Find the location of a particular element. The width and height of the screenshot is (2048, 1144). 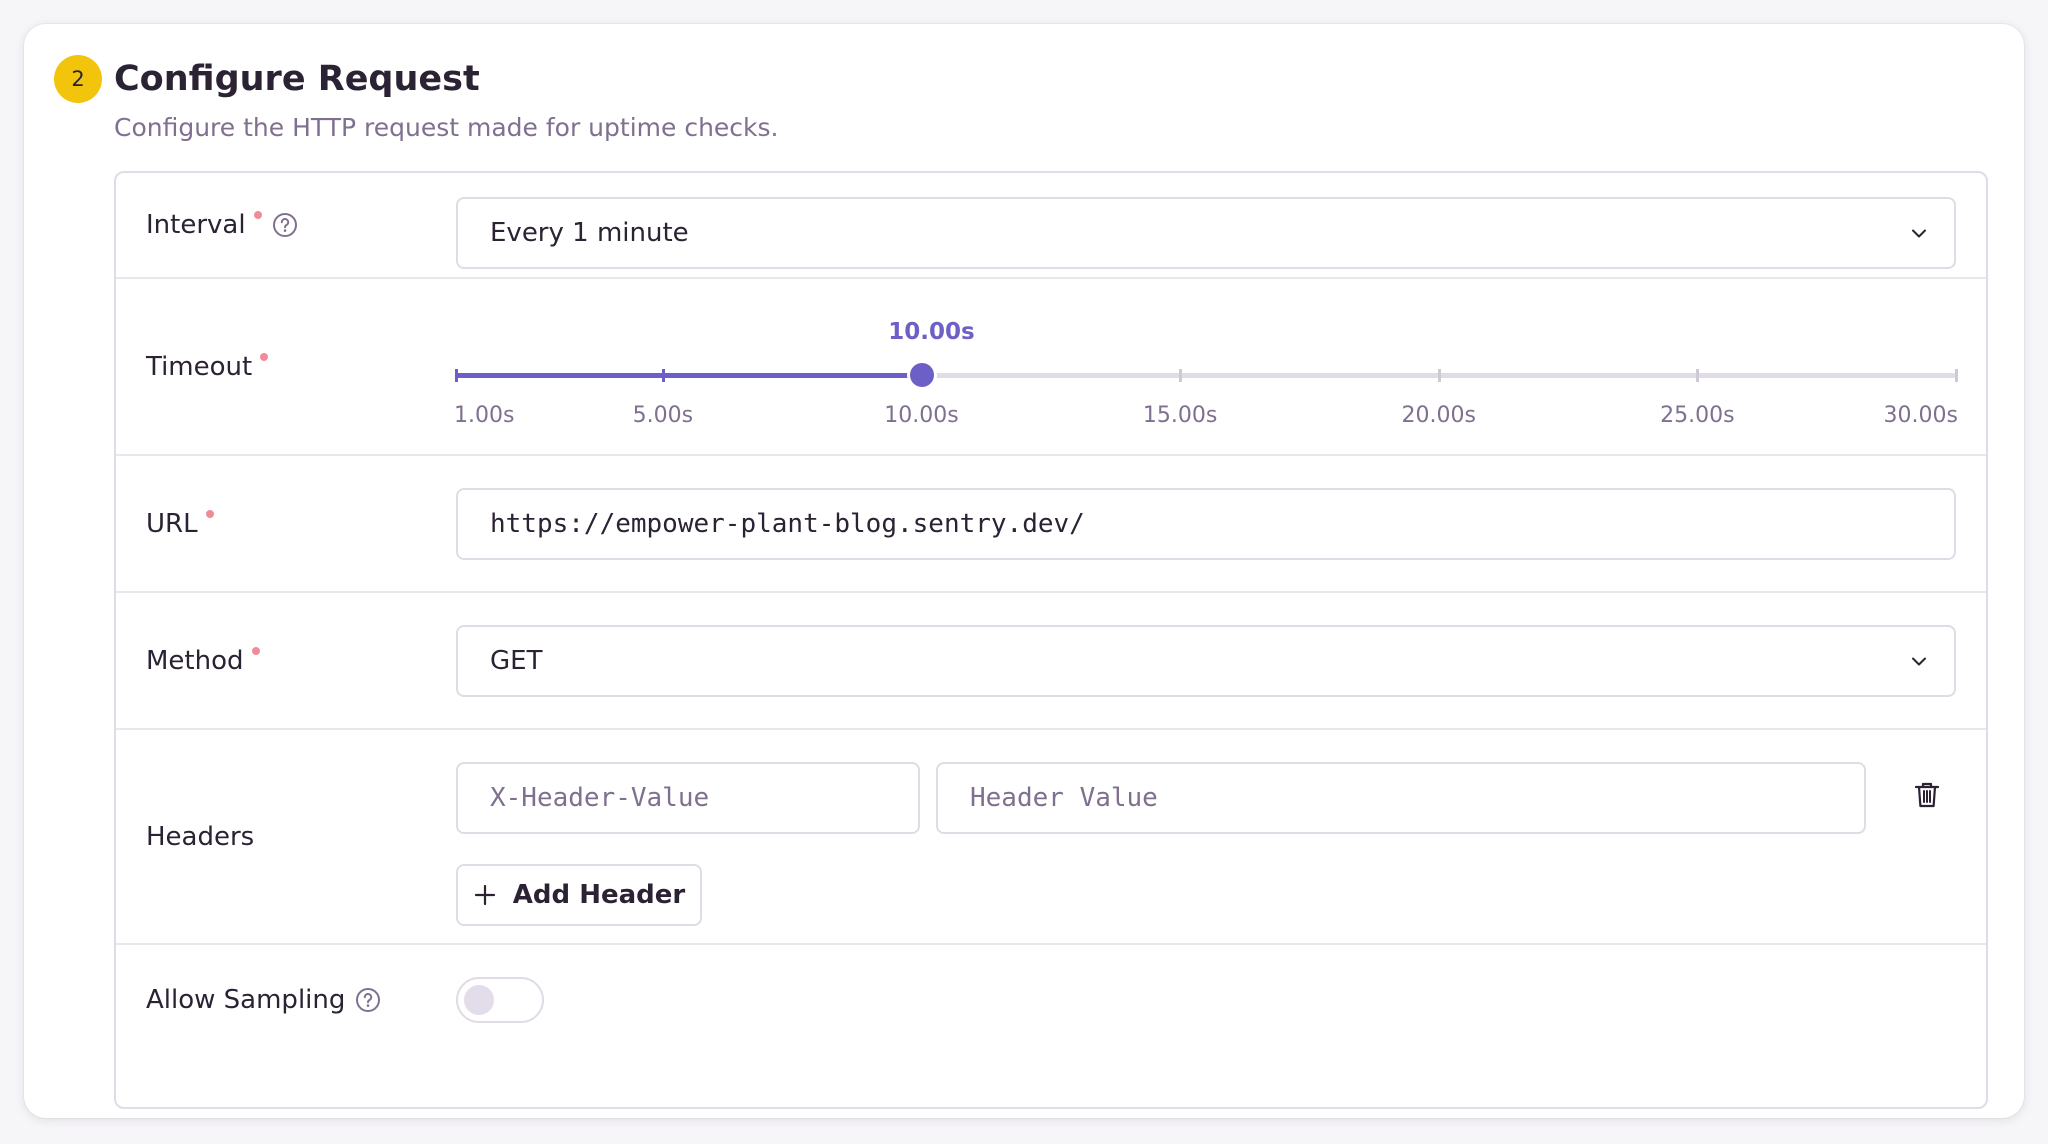

interval-row: Interval Every 1 minute is located at coordinates (1051, 226).